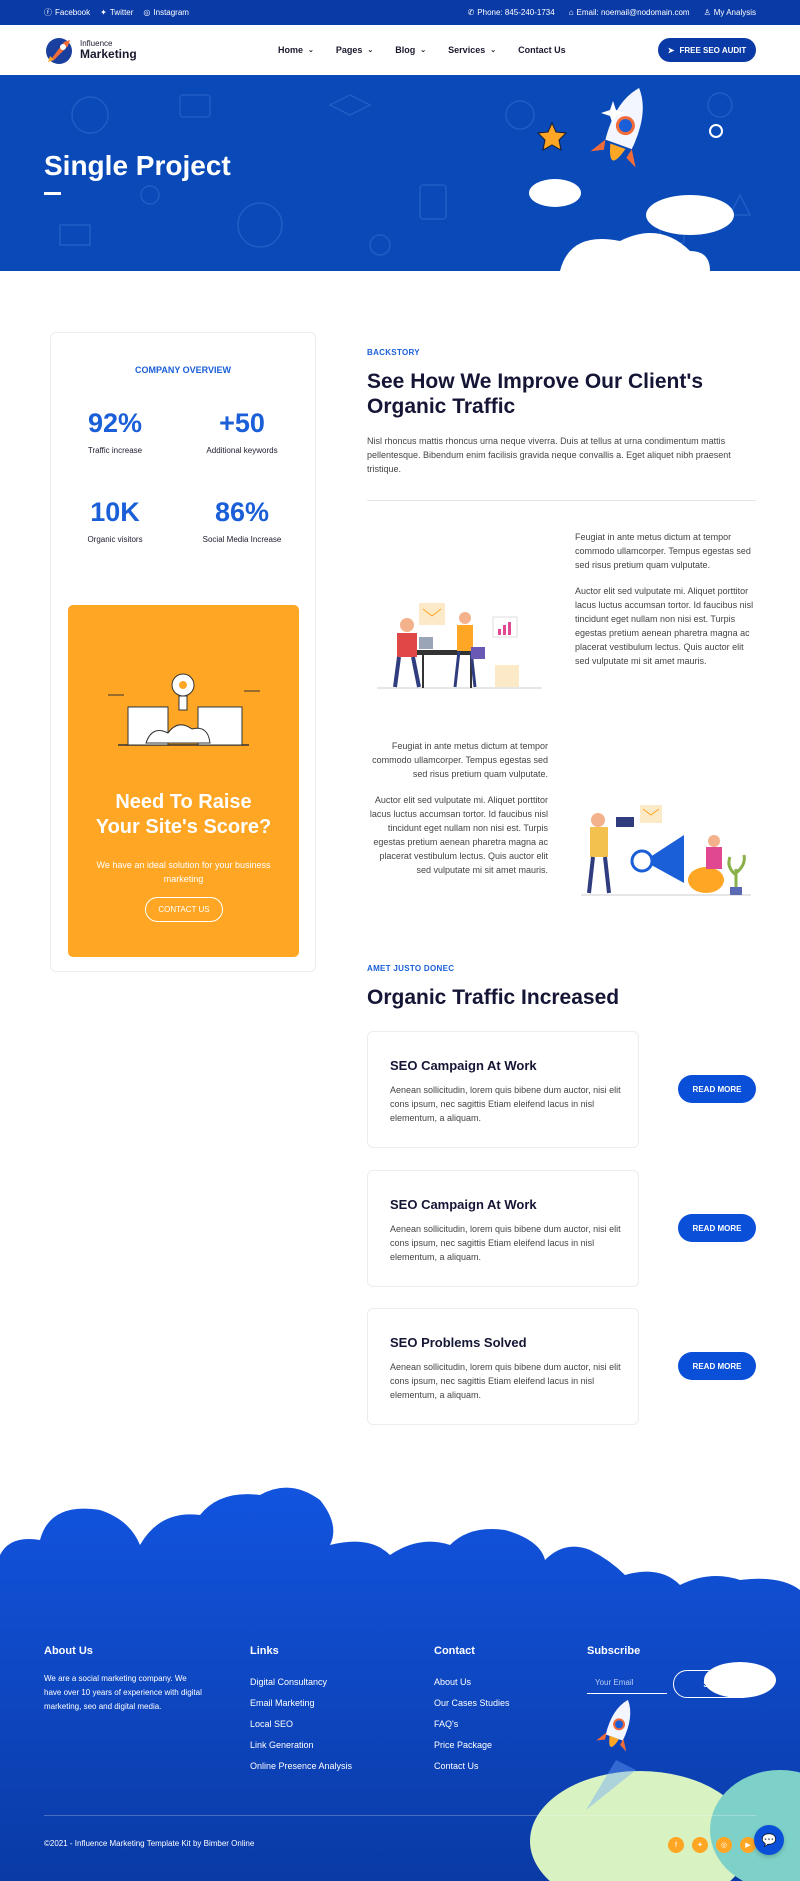  What do you see at coordinates (405, 50) in the screenshot?
I see `nav-blog-label: Blog` at bounding box center [405, 50].